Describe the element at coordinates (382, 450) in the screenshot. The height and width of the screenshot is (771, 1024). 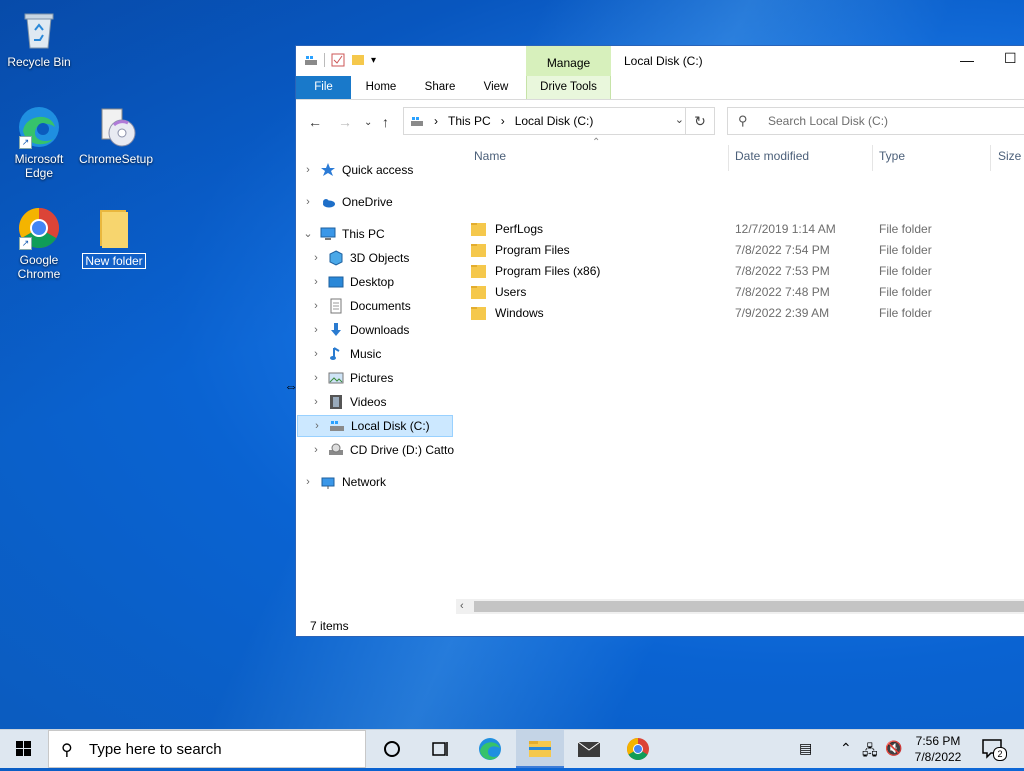
I see `nav-cd-drive: › CD Drive (D:) Catto` at that location.